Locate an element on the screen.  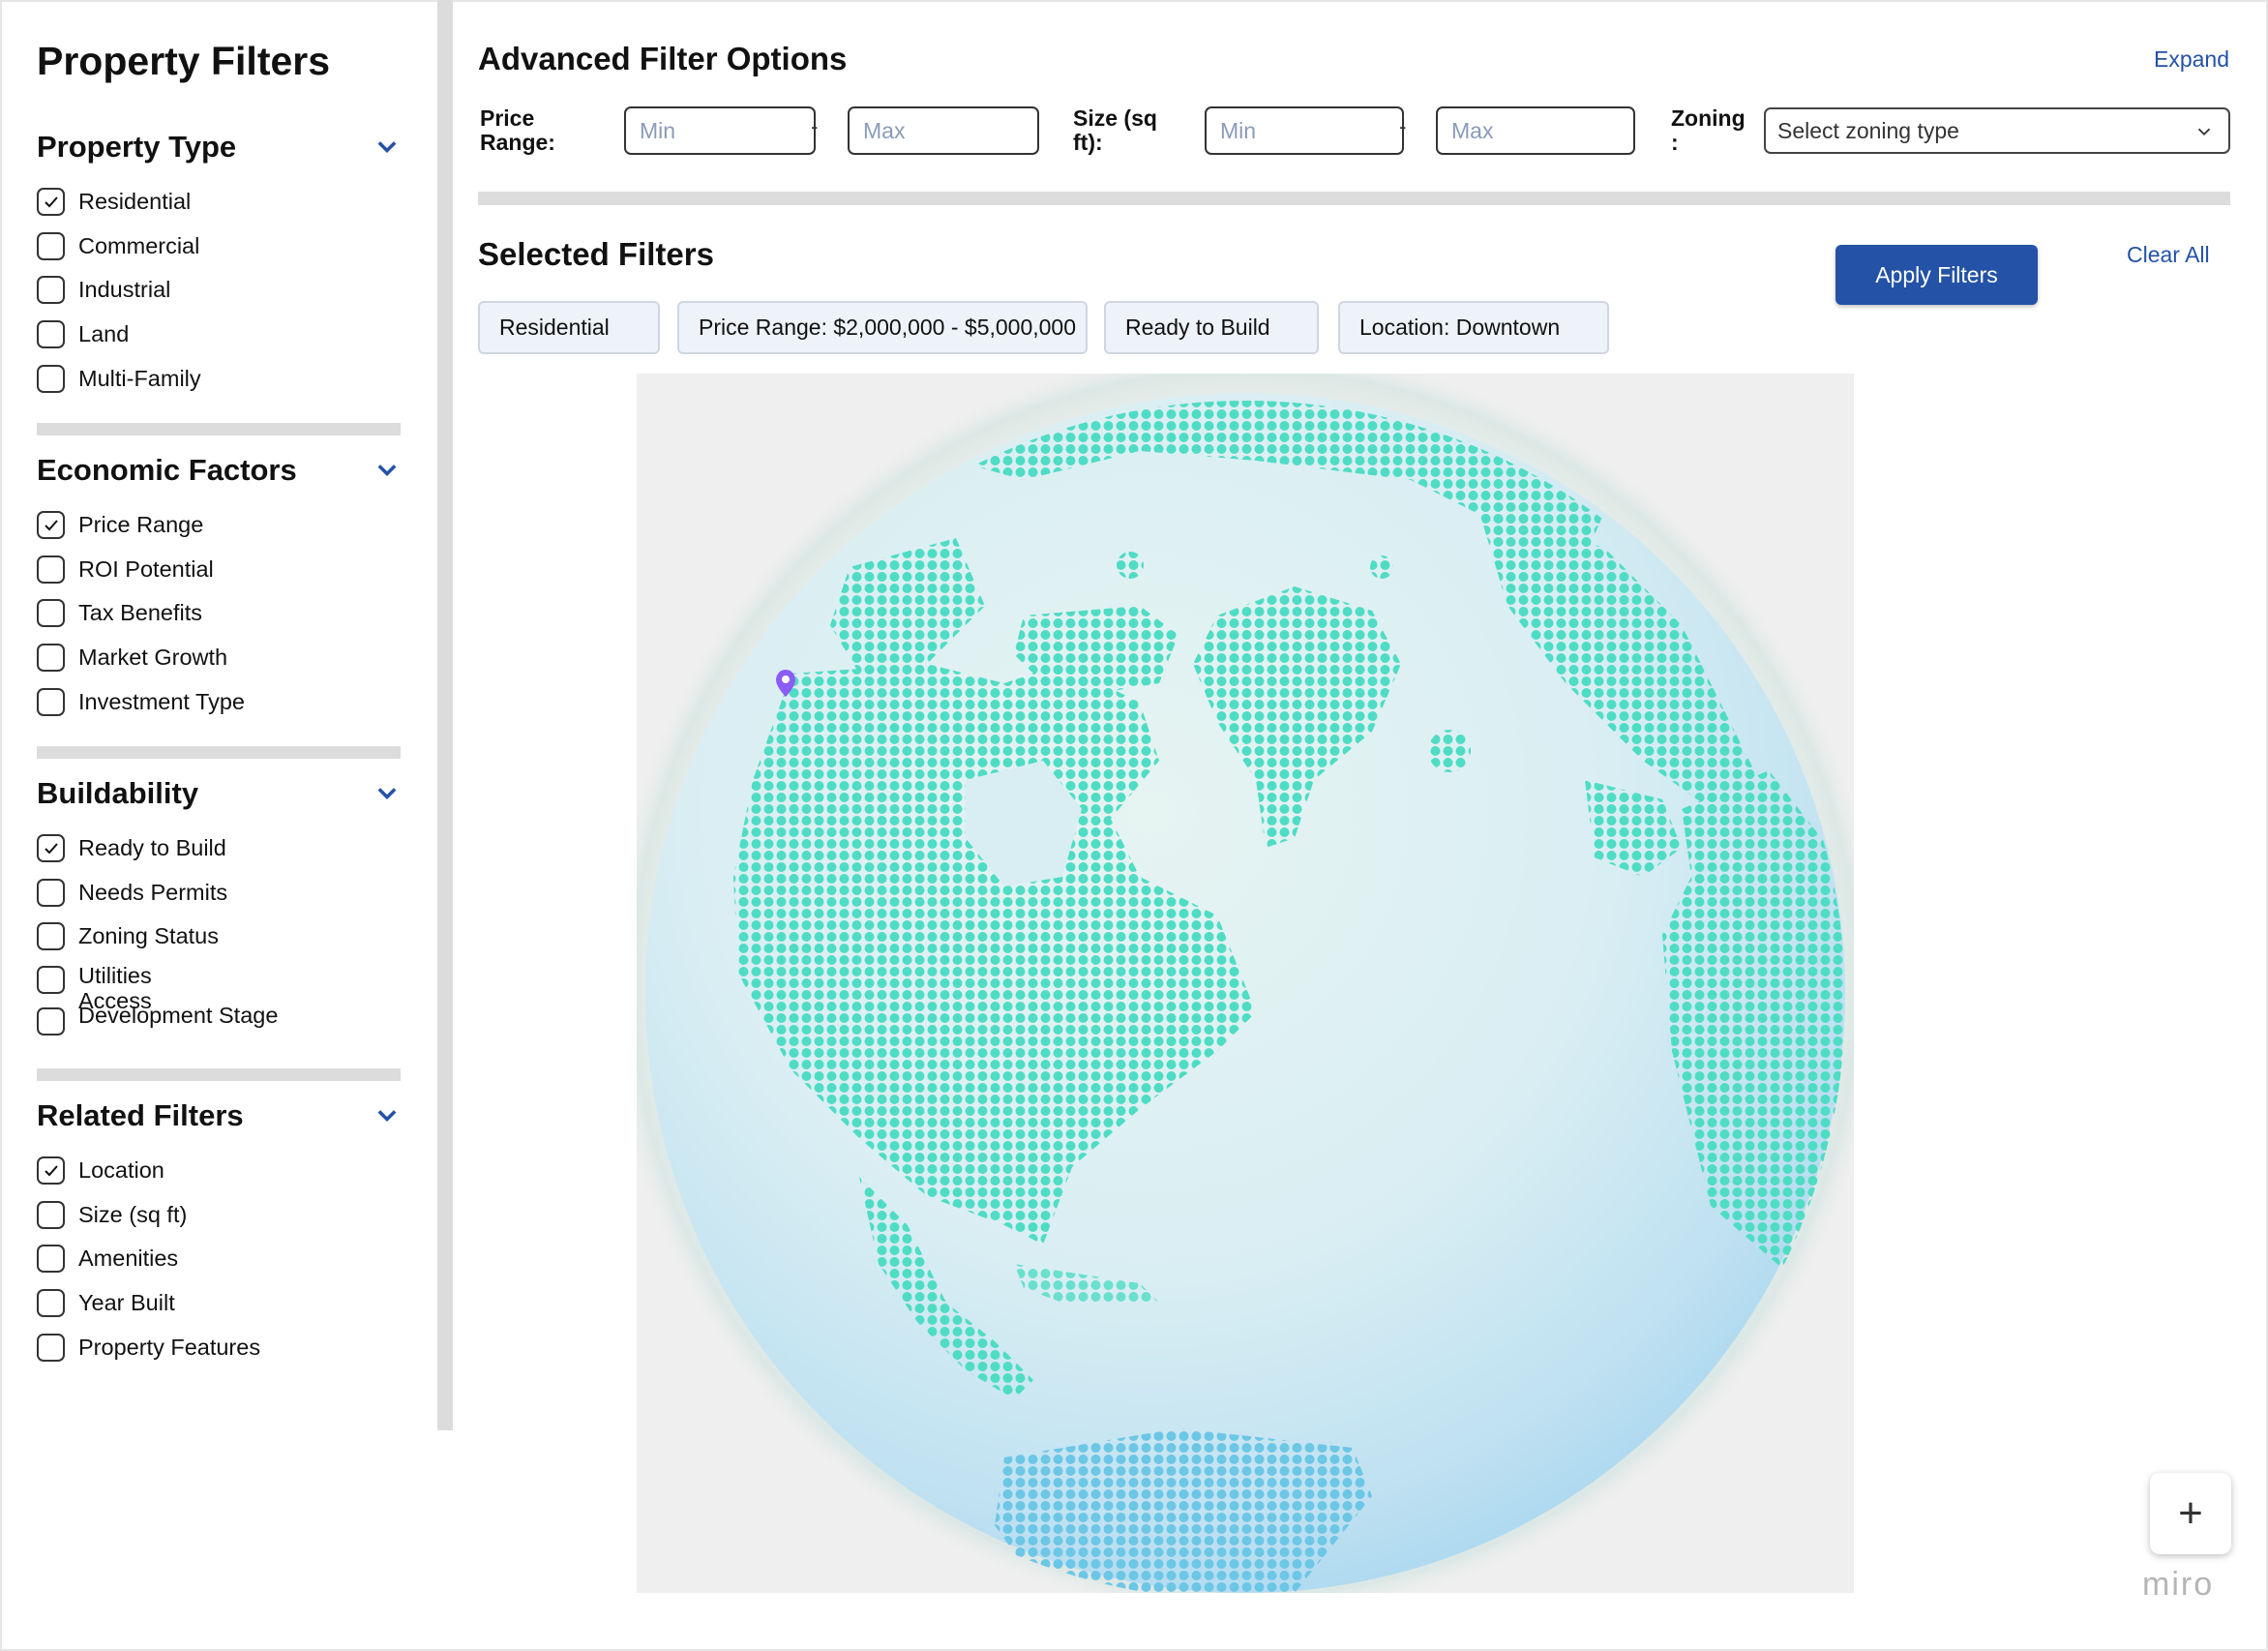
option-label: Price Range is located at coordinates (141, 525).